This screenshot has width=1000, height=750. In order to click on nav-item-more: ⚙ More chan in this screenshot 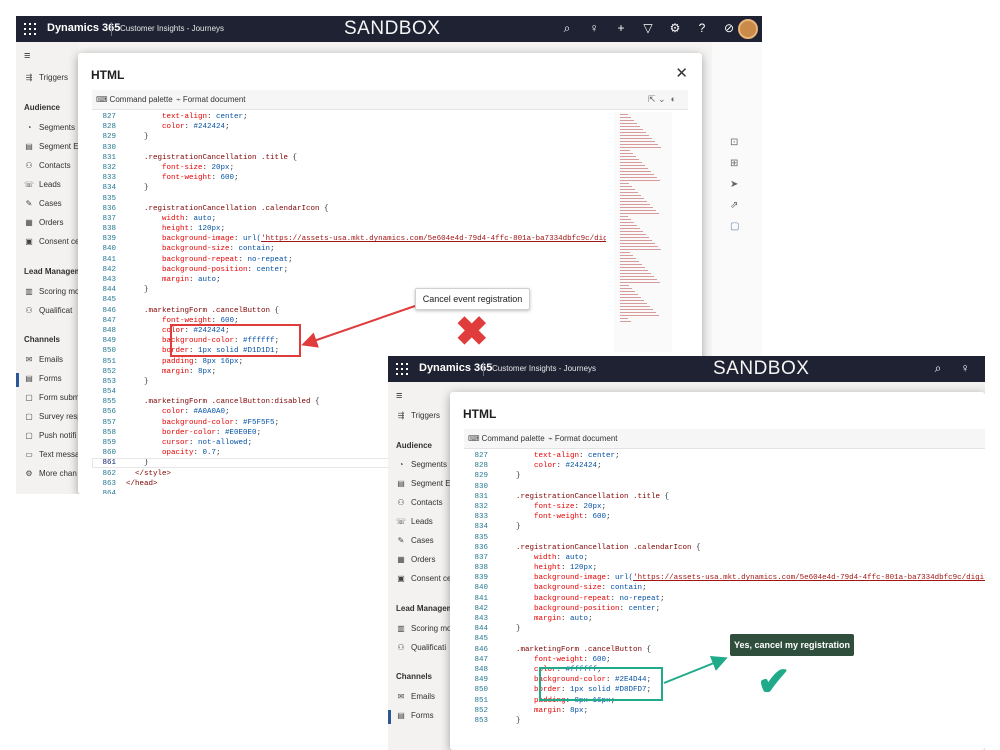, I will do `click(50, 473)`.